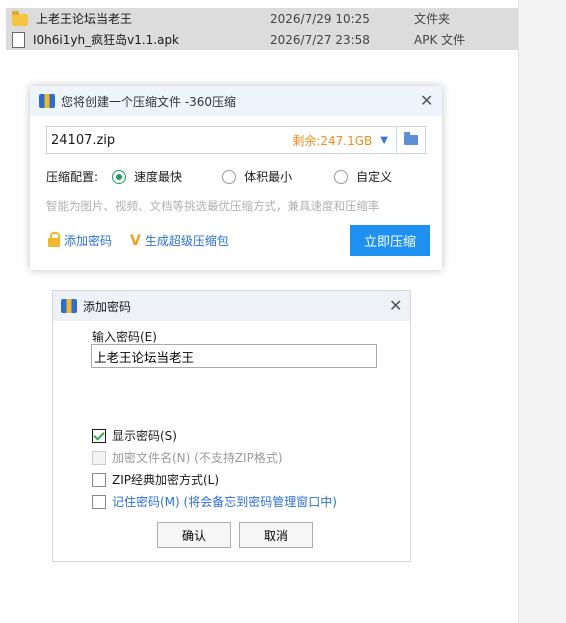 This screenshot has width=566, height=623. What do you see at coordinates (390, 240) in the screenshot?
I see `compress-now-button: 立即压缩` at bounding box center [390, 240].